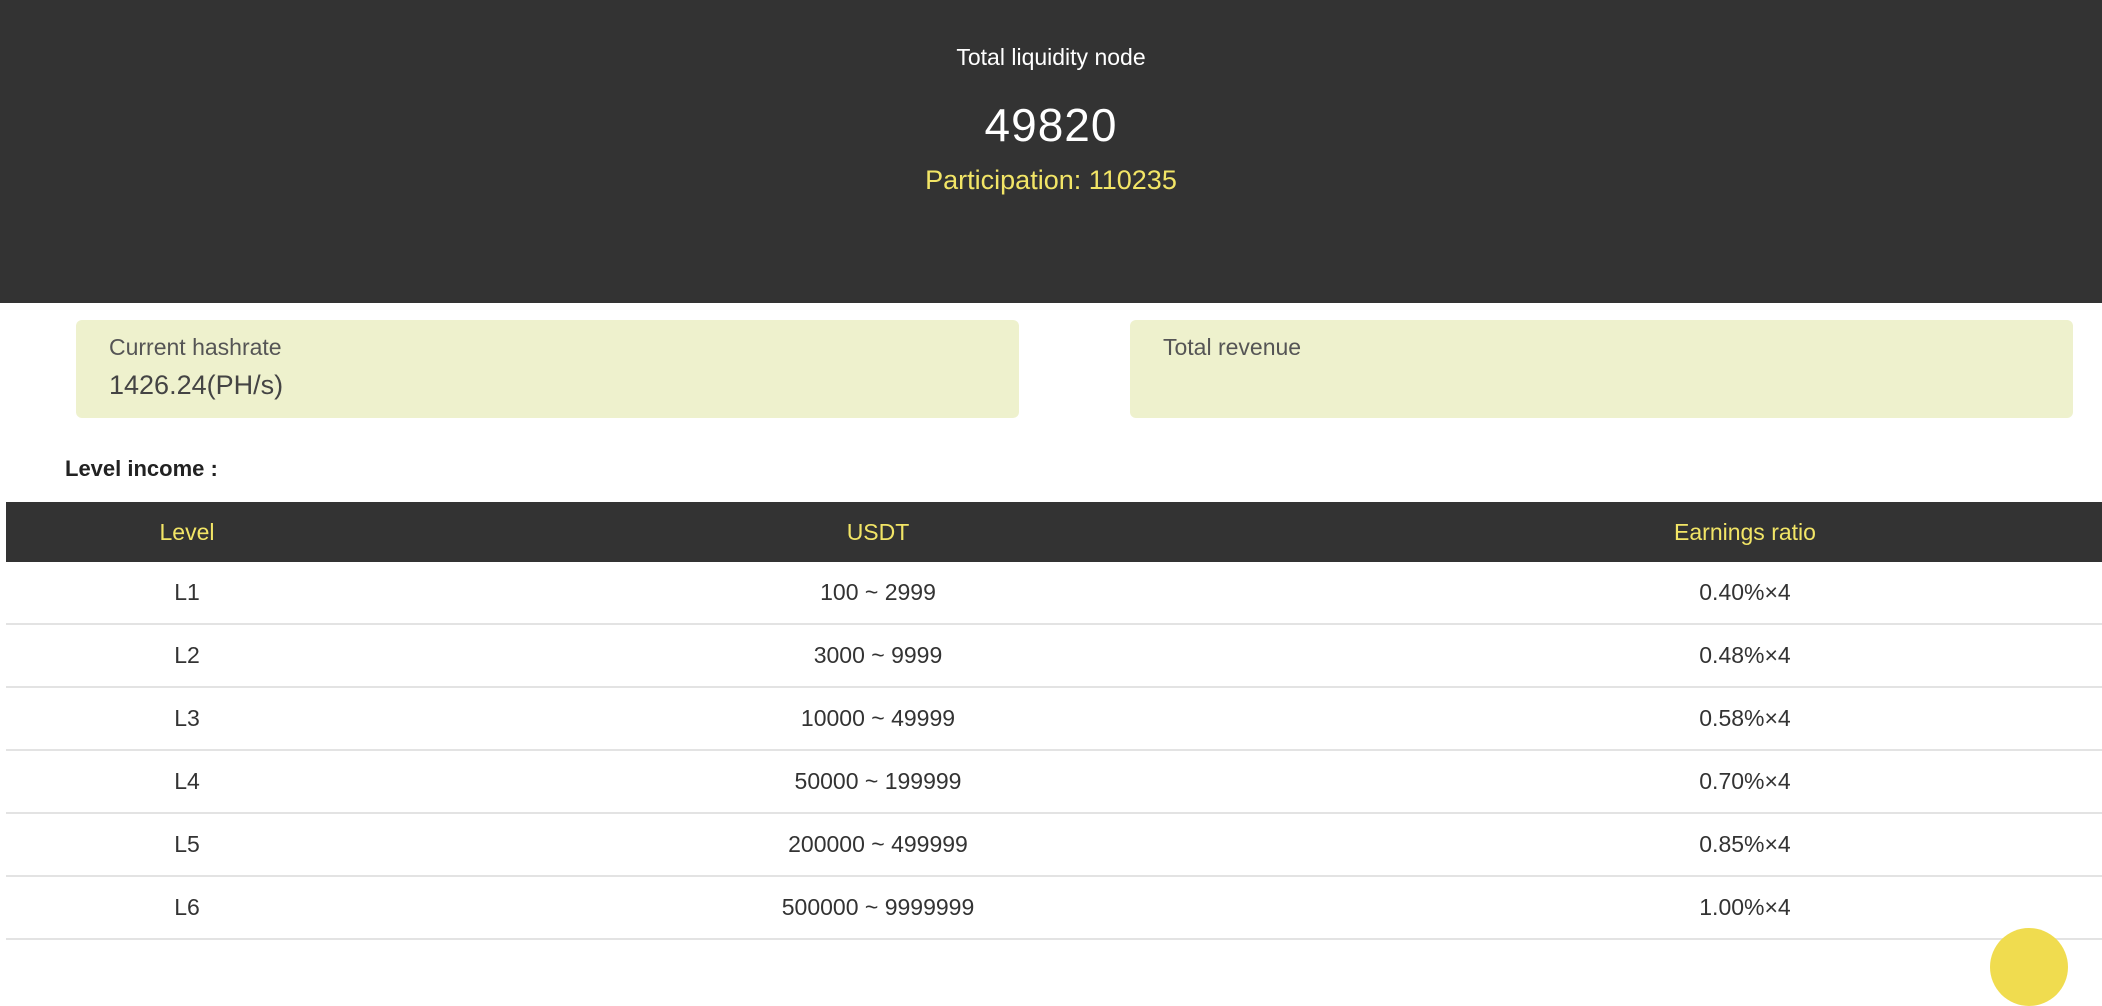 This screenshot has height=1006, width=2102. What do you see at coordinates (878, 655) in the screenshot?
I see `usdt-range-cell: 3000 ~ 9999` at bounding box center [878, 655].